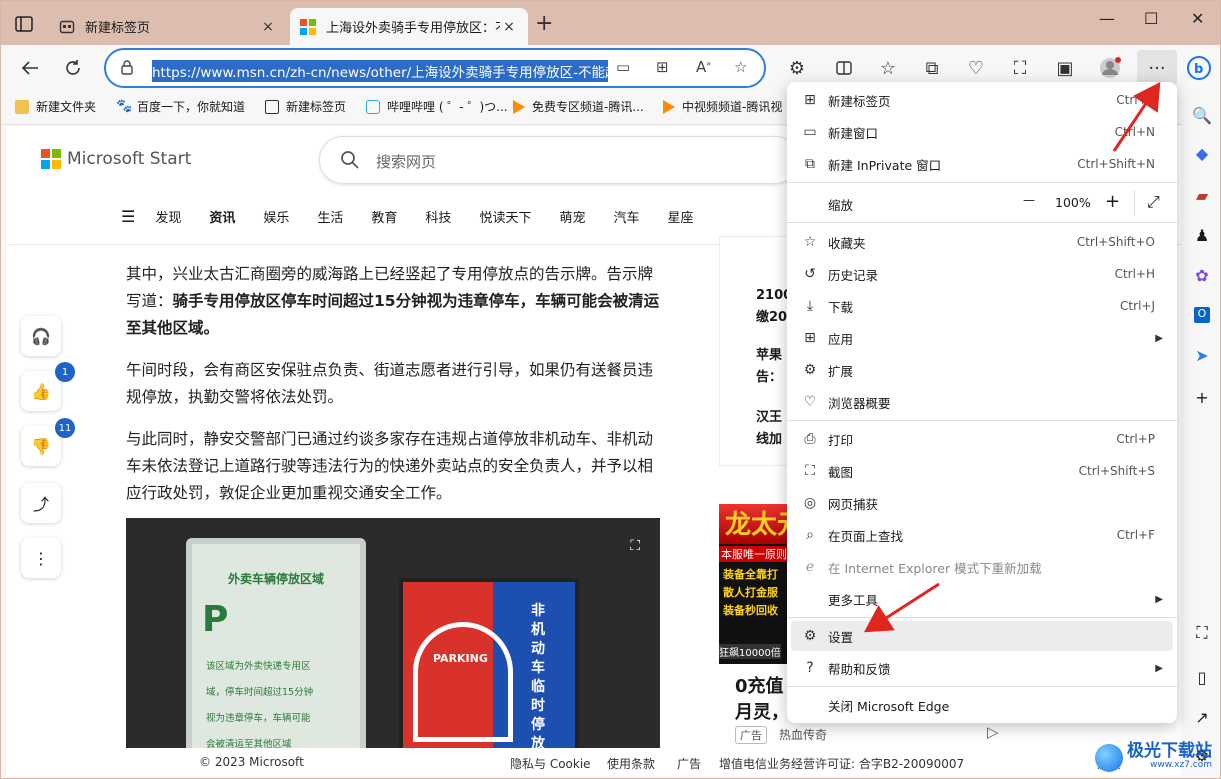  Describe the element at coordinates (982, 636) in the screenshot. I see `menu-item-settings: ⚙ 设置` at that location.